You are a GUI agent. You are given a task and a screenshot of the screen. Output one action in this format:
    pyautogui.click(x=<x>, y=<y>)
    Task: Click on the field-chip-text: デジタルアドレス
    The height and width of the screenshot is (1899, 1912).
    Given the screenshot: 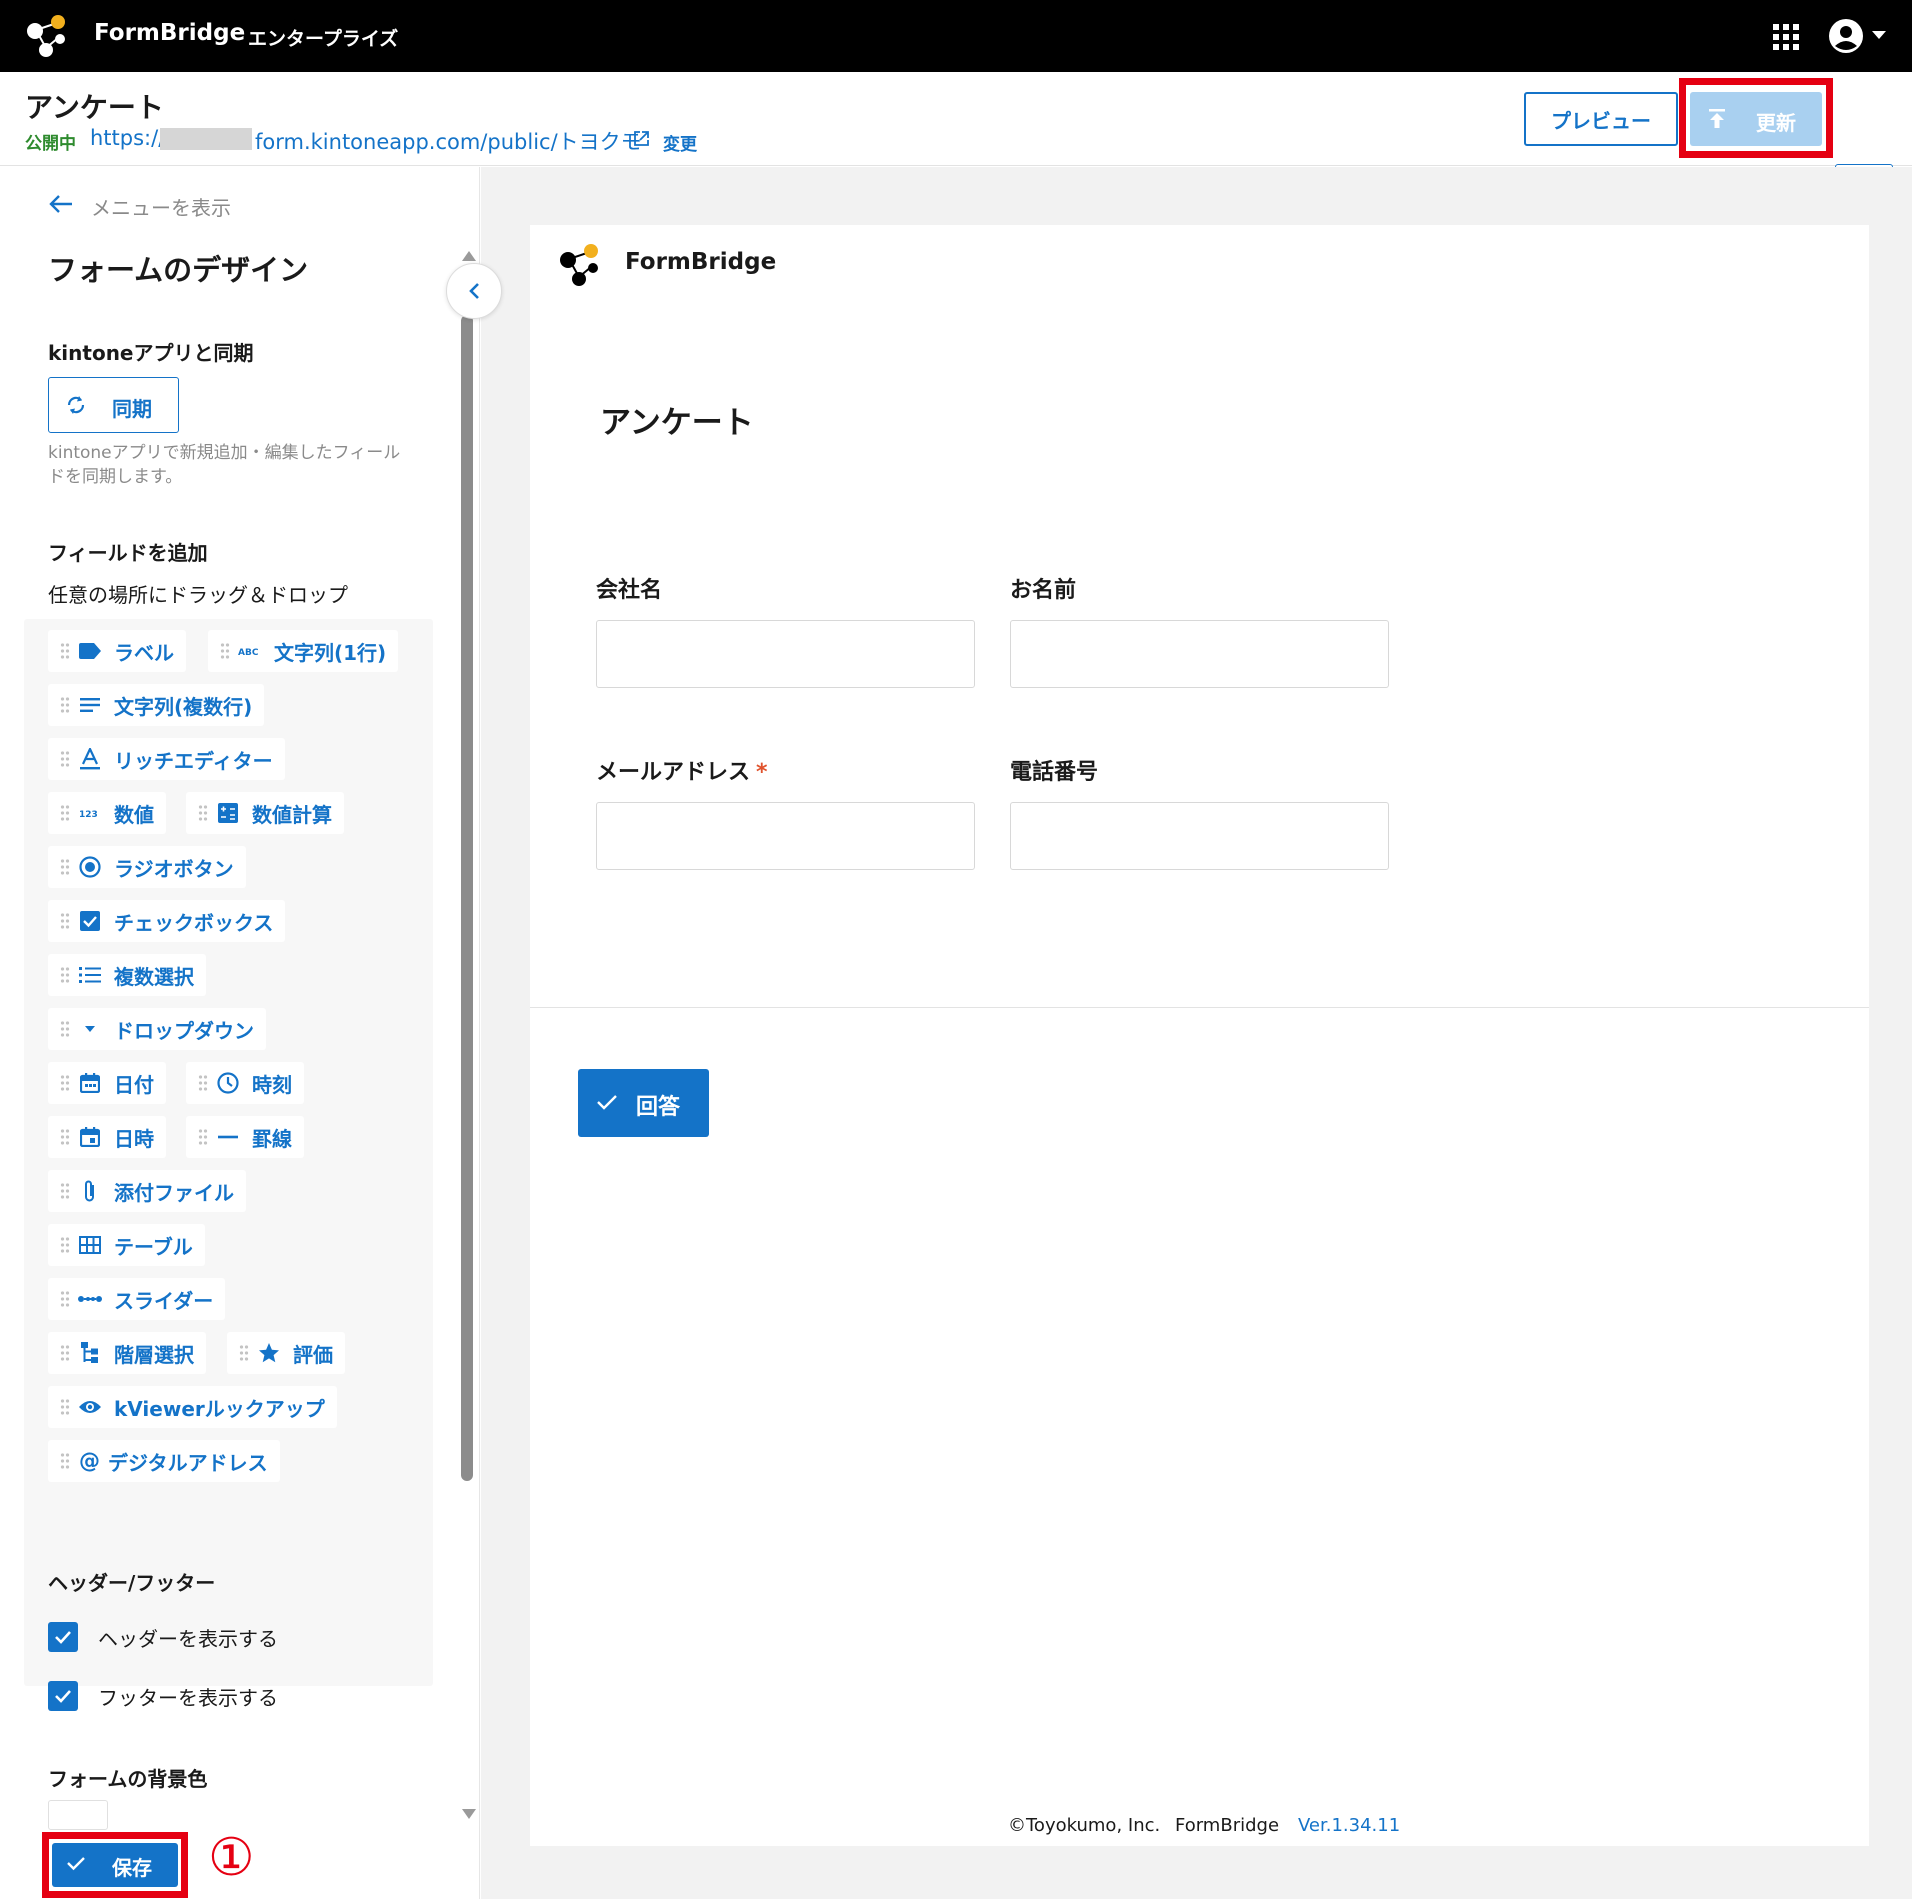 What is the action you would take?
    pyautogui.click(x=188, y=1462)
    